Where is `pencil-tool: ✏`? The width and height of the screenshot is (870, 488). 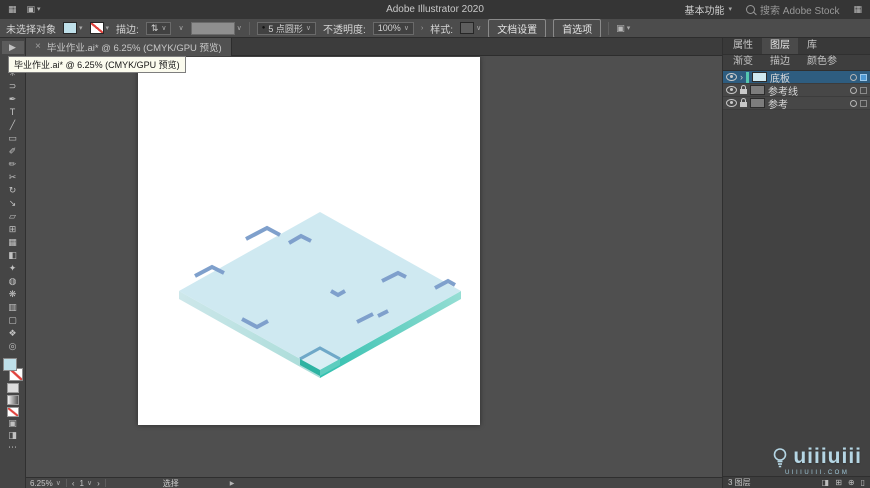 pencil-tool: ✏ is located at coordinates (13, 164).